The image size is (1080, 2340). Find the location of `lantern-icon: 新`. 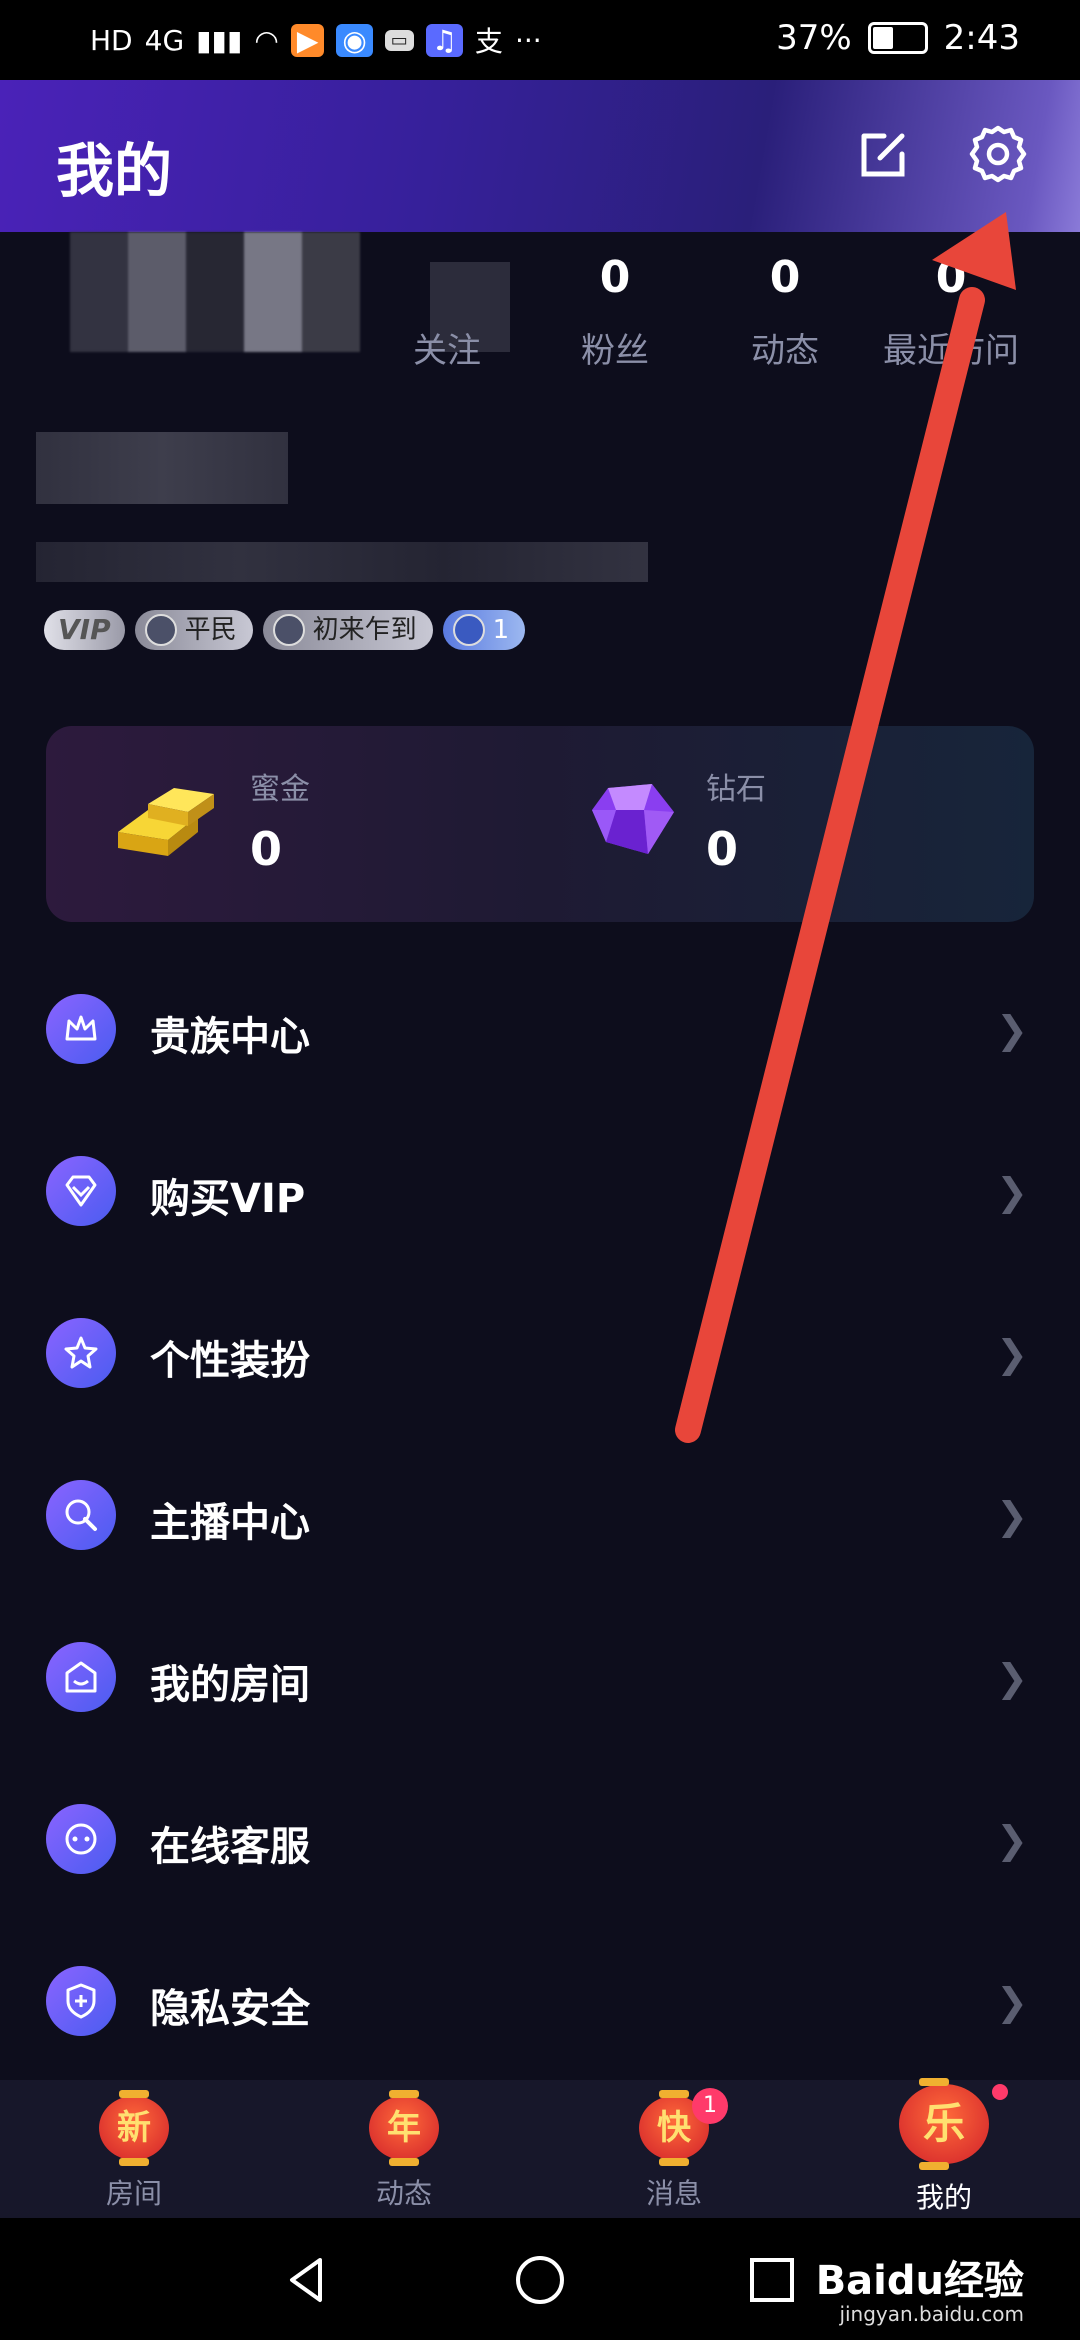

lantern-icon: 新 is located at coordinates (134, 2128).